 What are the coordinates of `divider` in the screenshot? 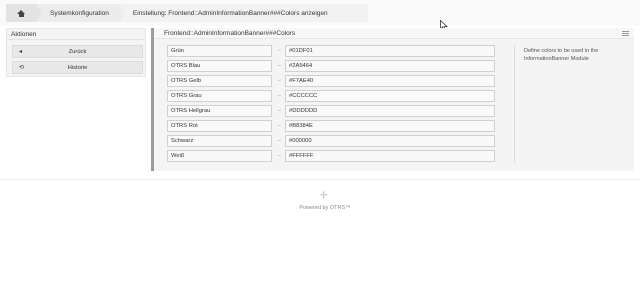 It's located at (514, 104).